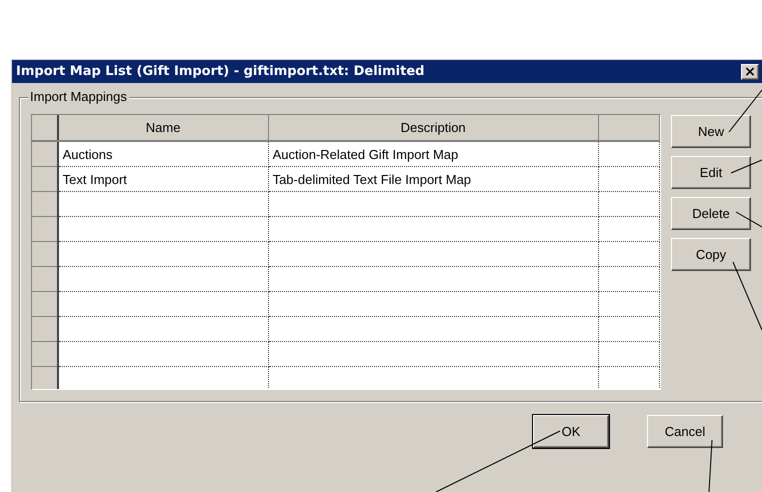  I want to click on action-button: Edit, so click(711, 172).